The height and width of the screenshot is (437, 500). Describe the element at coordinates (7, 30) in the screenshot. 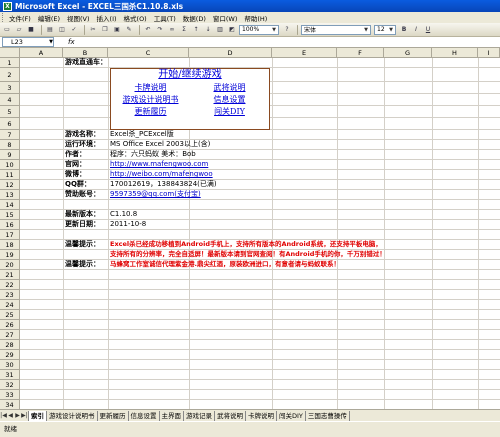

I see `new-file-icon: ▭` at that location.